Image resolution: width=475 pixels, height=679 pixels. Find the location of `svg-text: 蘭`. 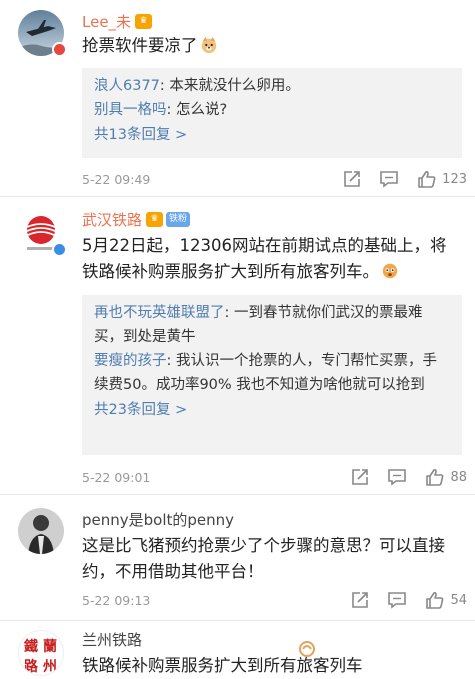

svg-text: 蘭 is located at coordinates (50, 646).